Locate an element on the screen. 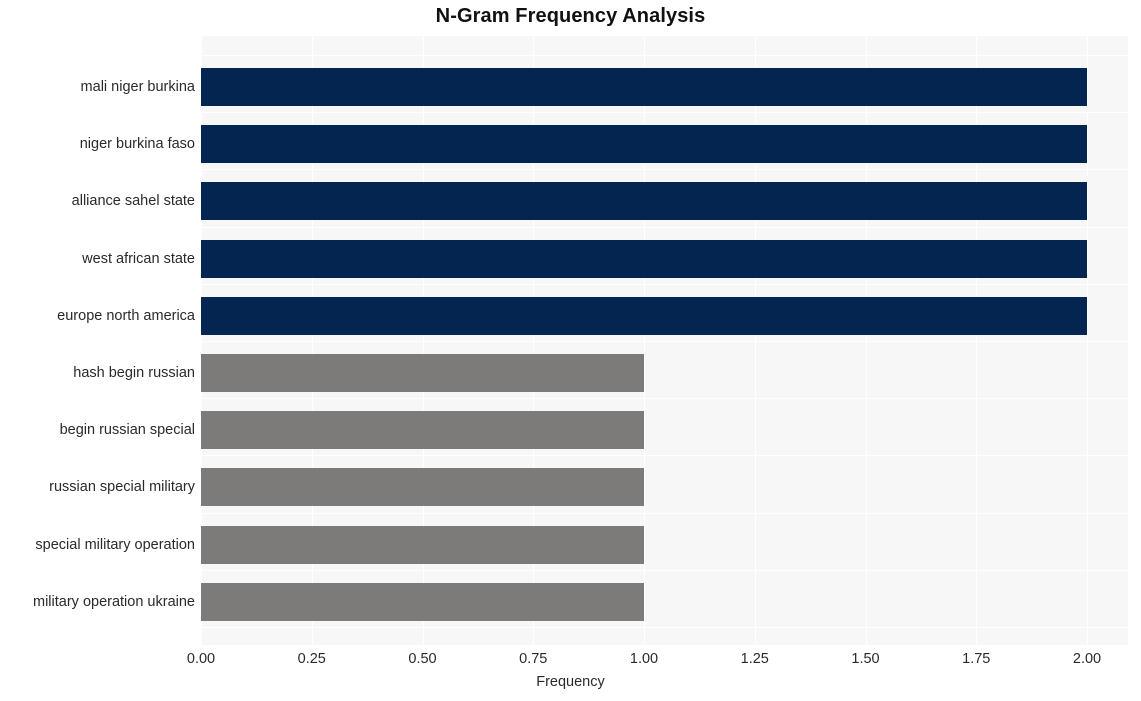 This screenshot has width=1141, height=701. y-axis-tick-label: begin russian special is located at coordinates (127, 430).